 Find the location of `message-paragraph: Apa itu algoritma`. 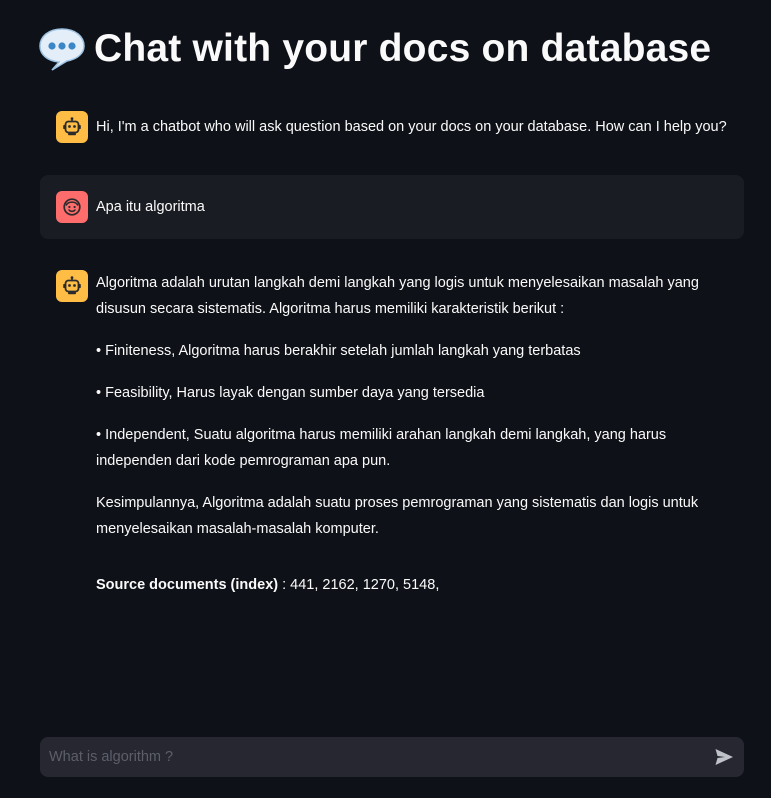

message-paragraph: Apa itu algoritma is located at coordinates (150, 207).